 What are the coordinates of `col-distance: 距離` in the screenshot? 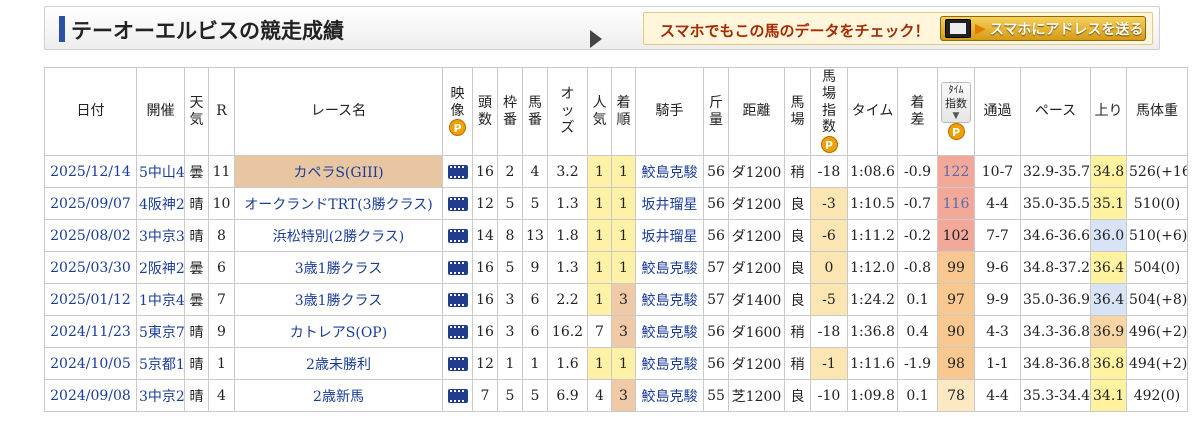 It's located at (756, 111).